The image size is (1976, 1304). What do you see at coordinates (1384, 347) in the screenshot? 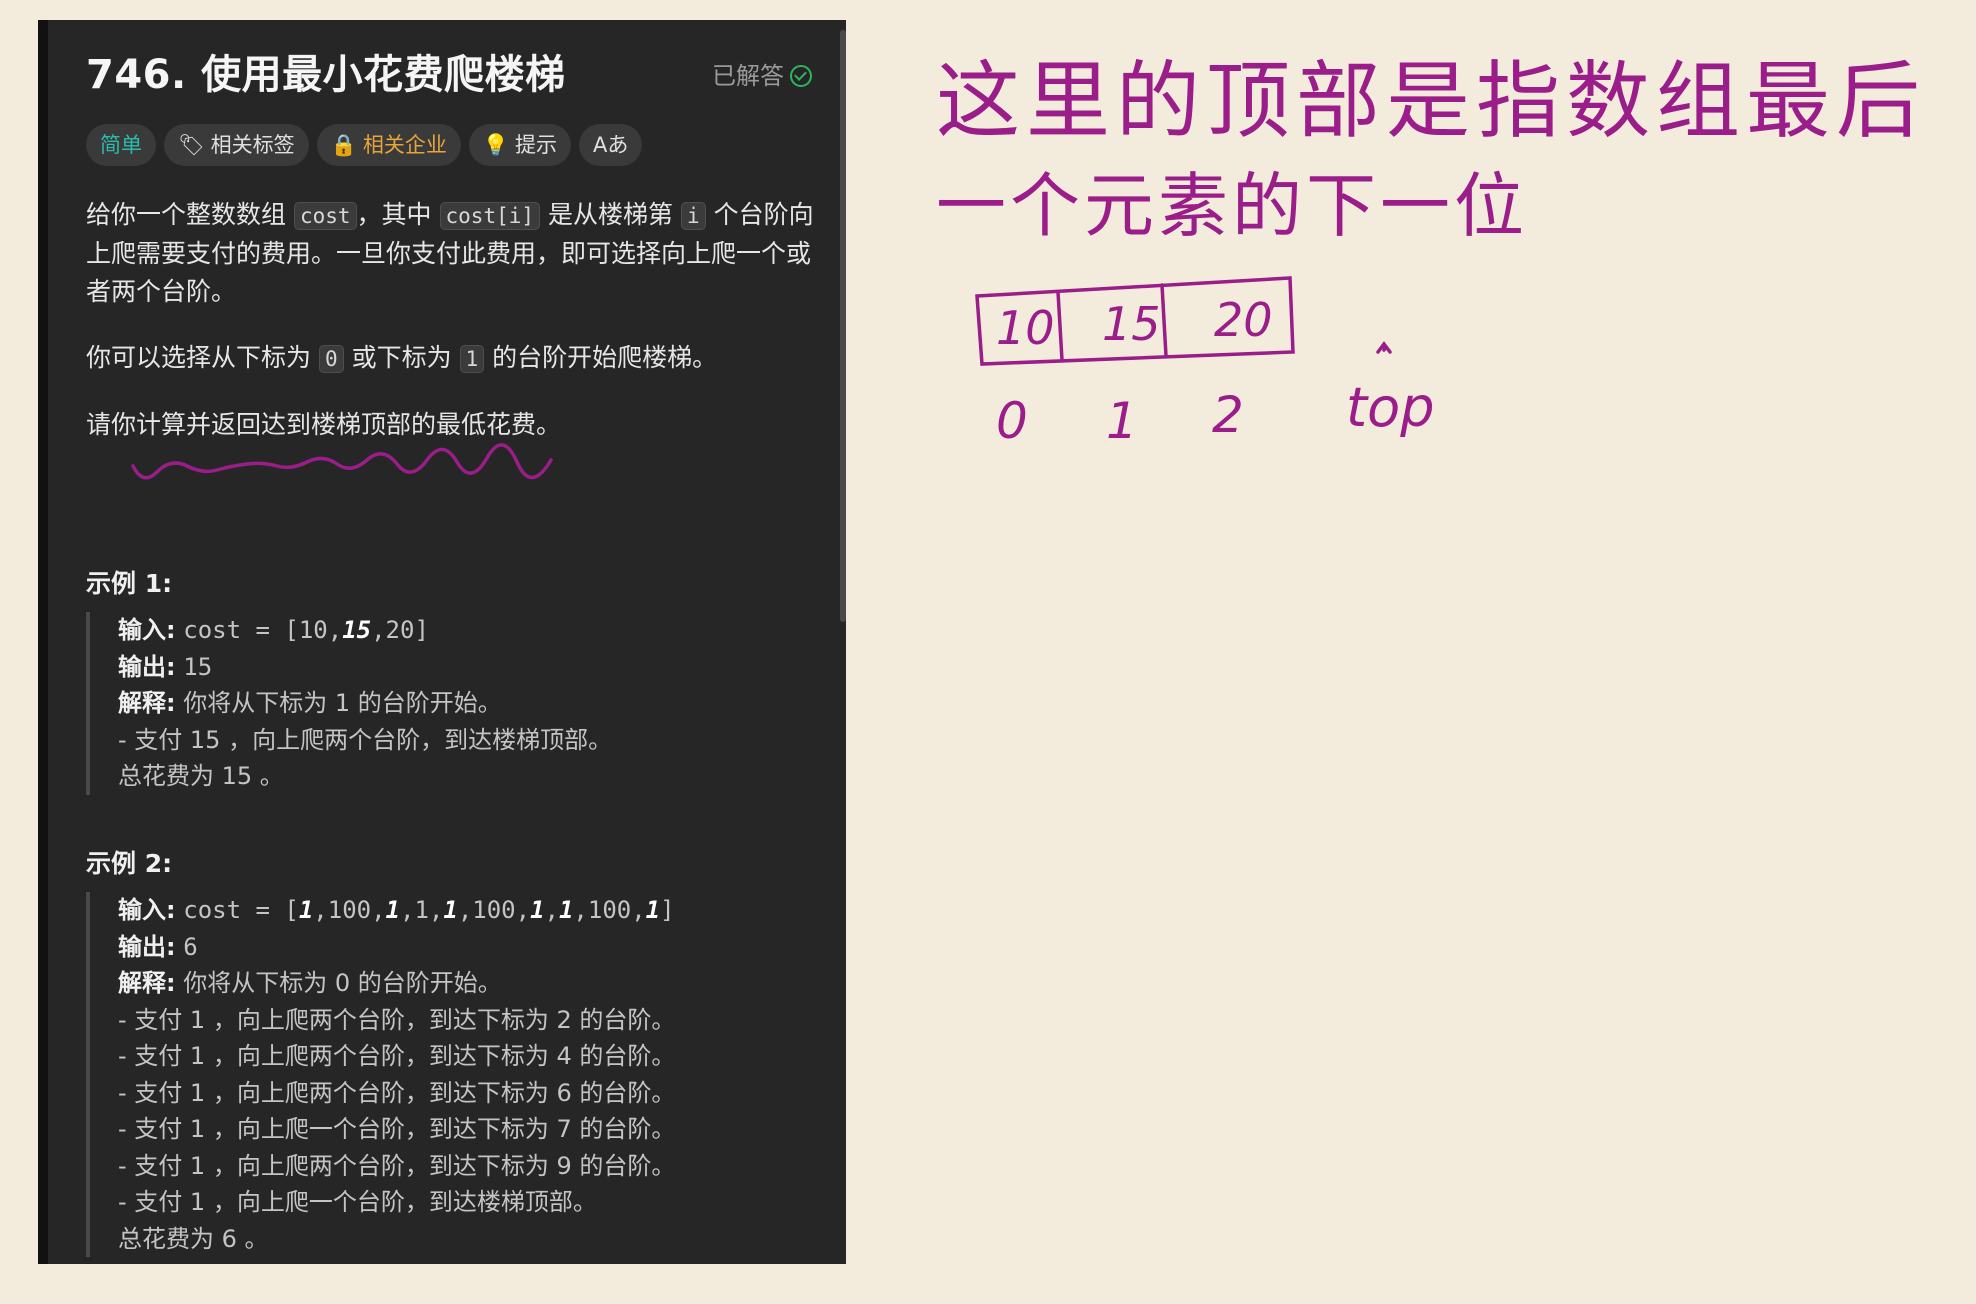
I see `top-arrow` at bounding box center [1384, 347].